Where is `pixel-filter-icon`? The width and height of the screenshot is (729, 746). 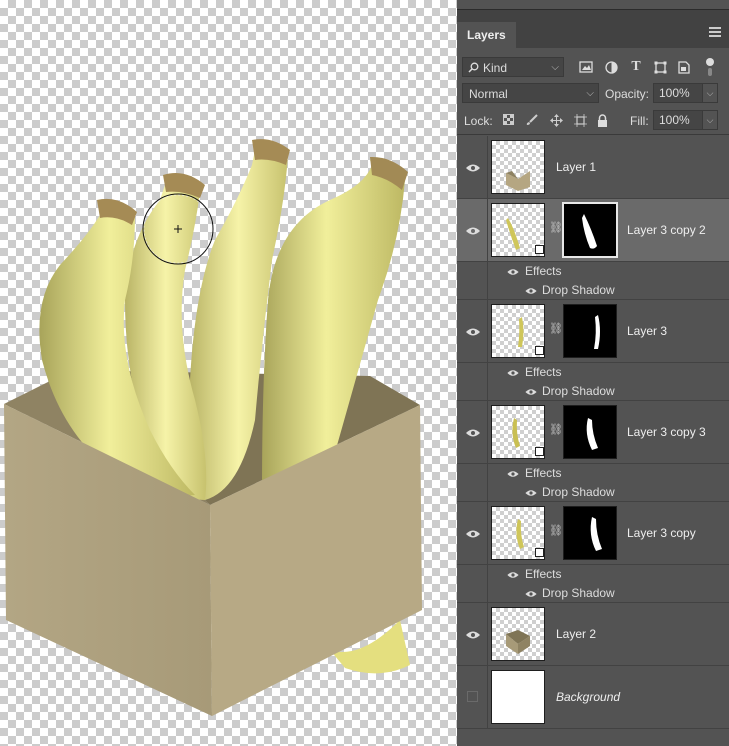 pixel-filter-icon is located at coordinates (586, 68).